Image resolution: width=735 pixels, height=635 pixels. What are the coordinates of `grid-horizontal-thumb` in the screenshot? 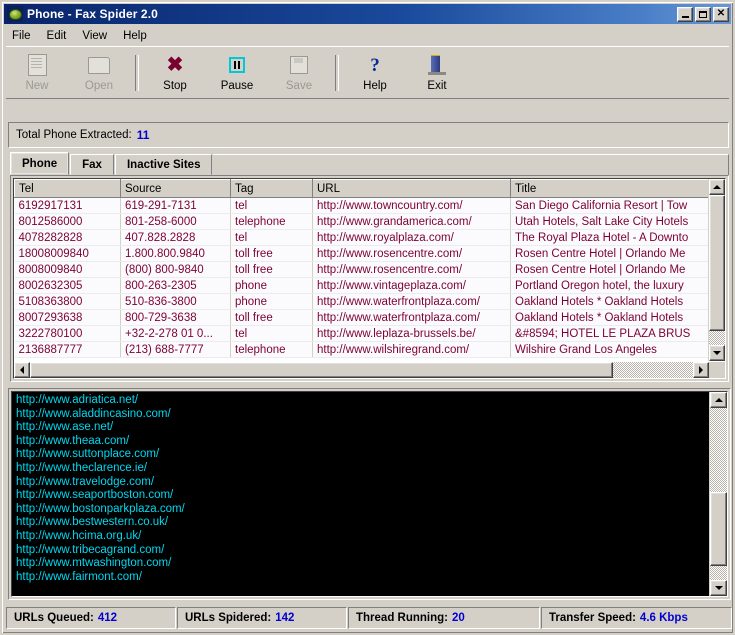 It's located at (321, 370).